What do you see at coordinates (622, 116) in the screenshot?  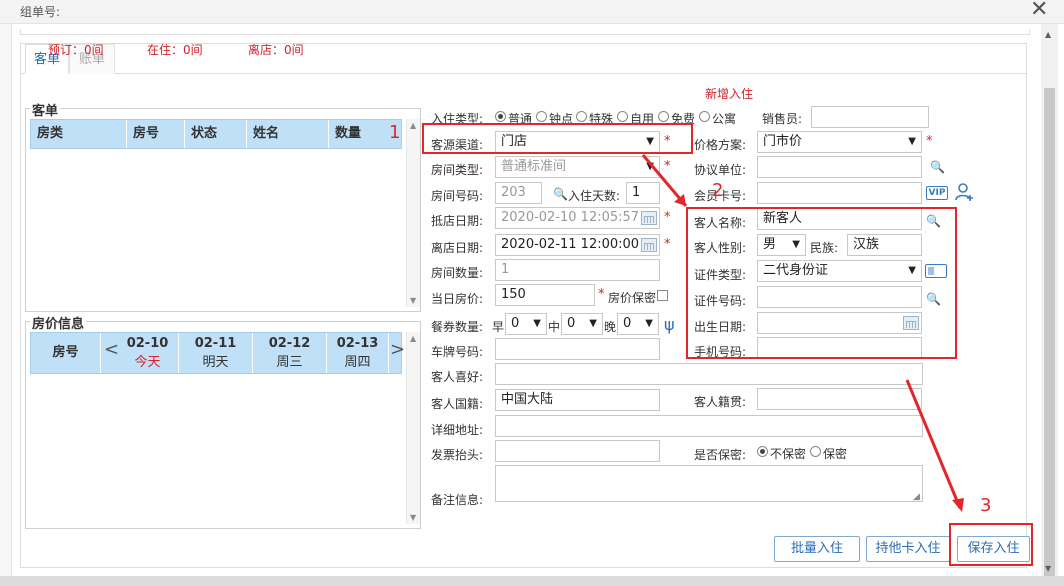 I see `stay-type-radio-self-use` at bounding box center [622, 116].